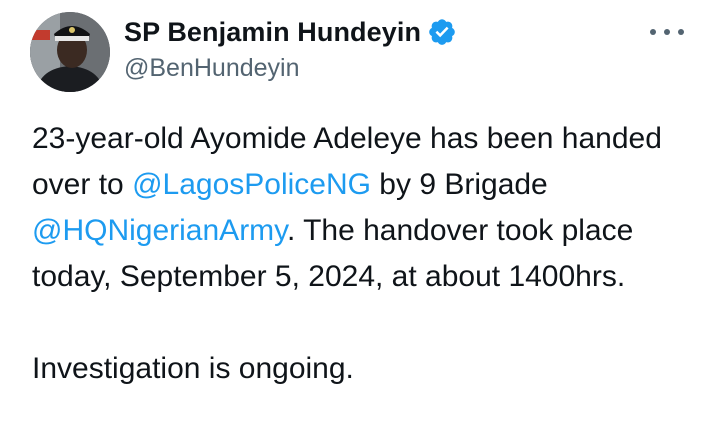  I want to click on mention-link-nigerian-army: @HQNigerianArmy, so click(159, 230).